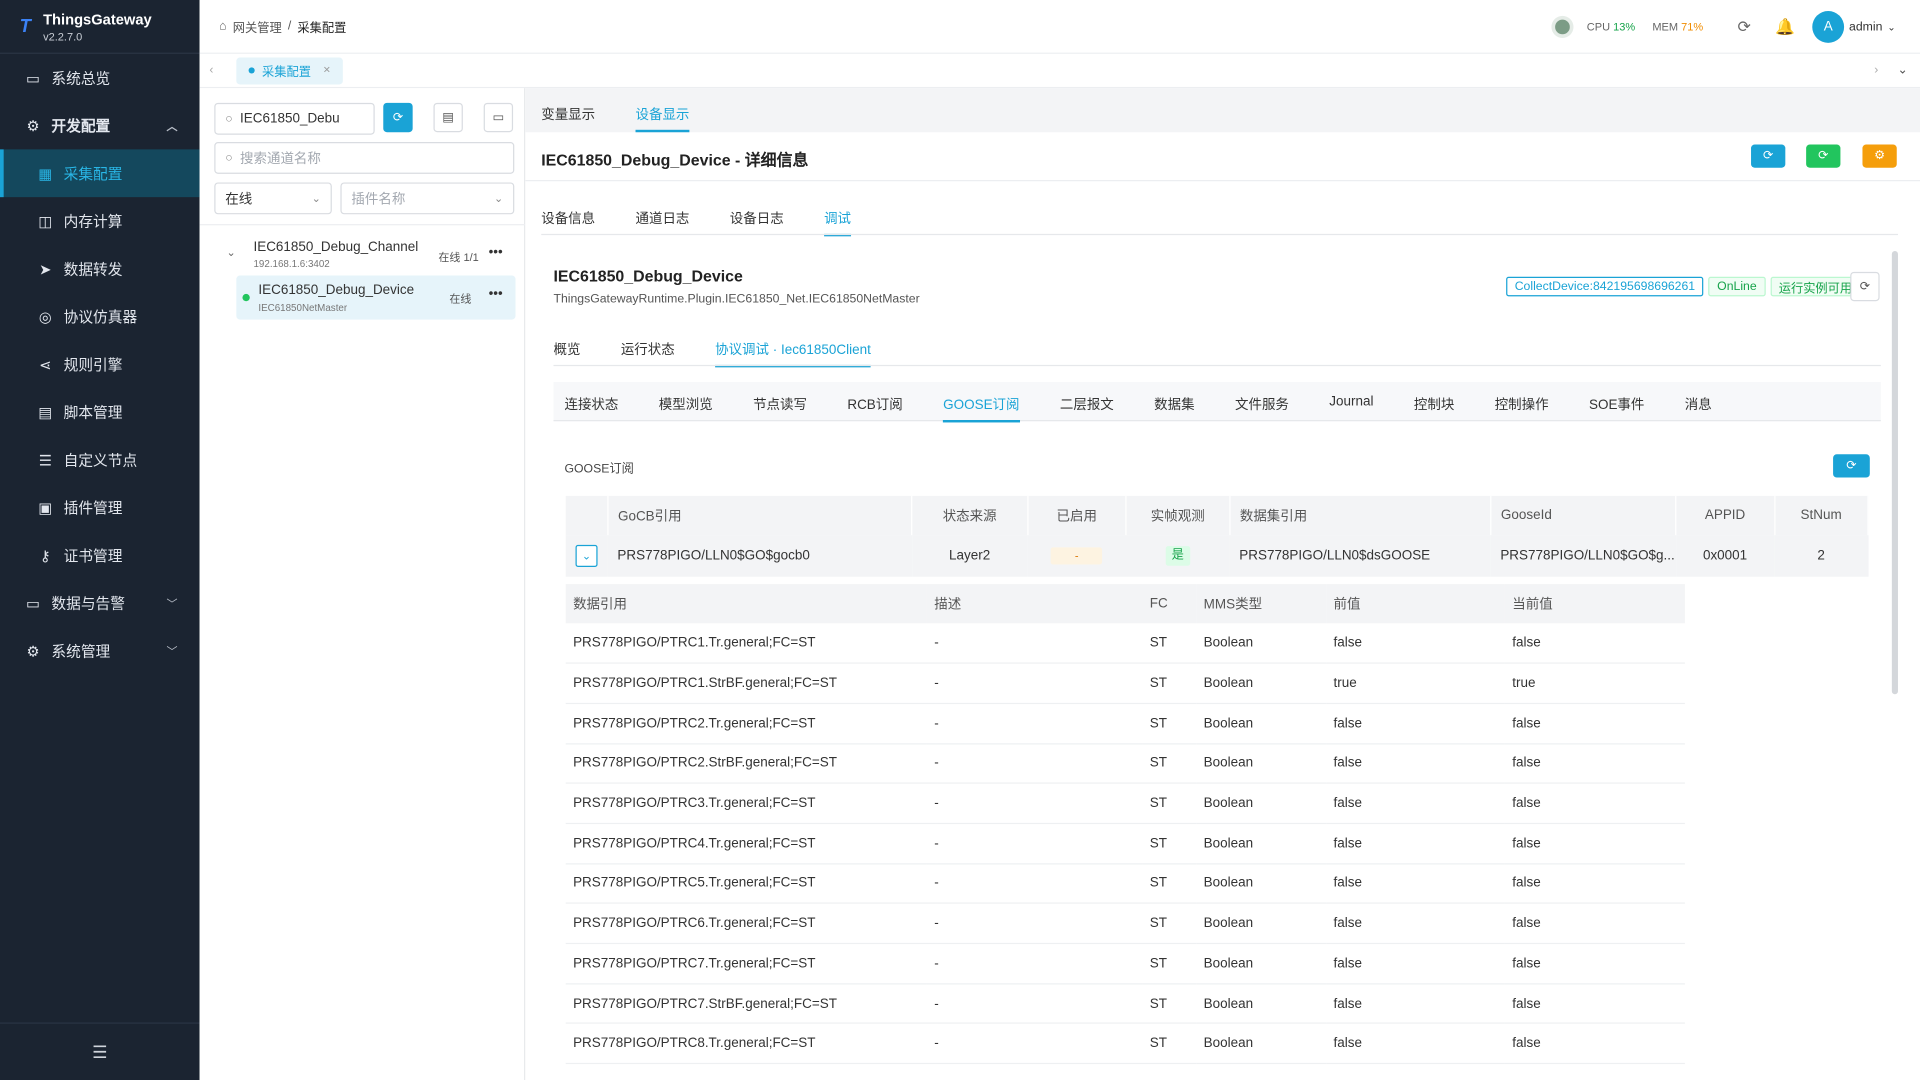 The width and height of the screenshot is (1920, 1080). I want to click on data-desc: -, so click(1034, 683).